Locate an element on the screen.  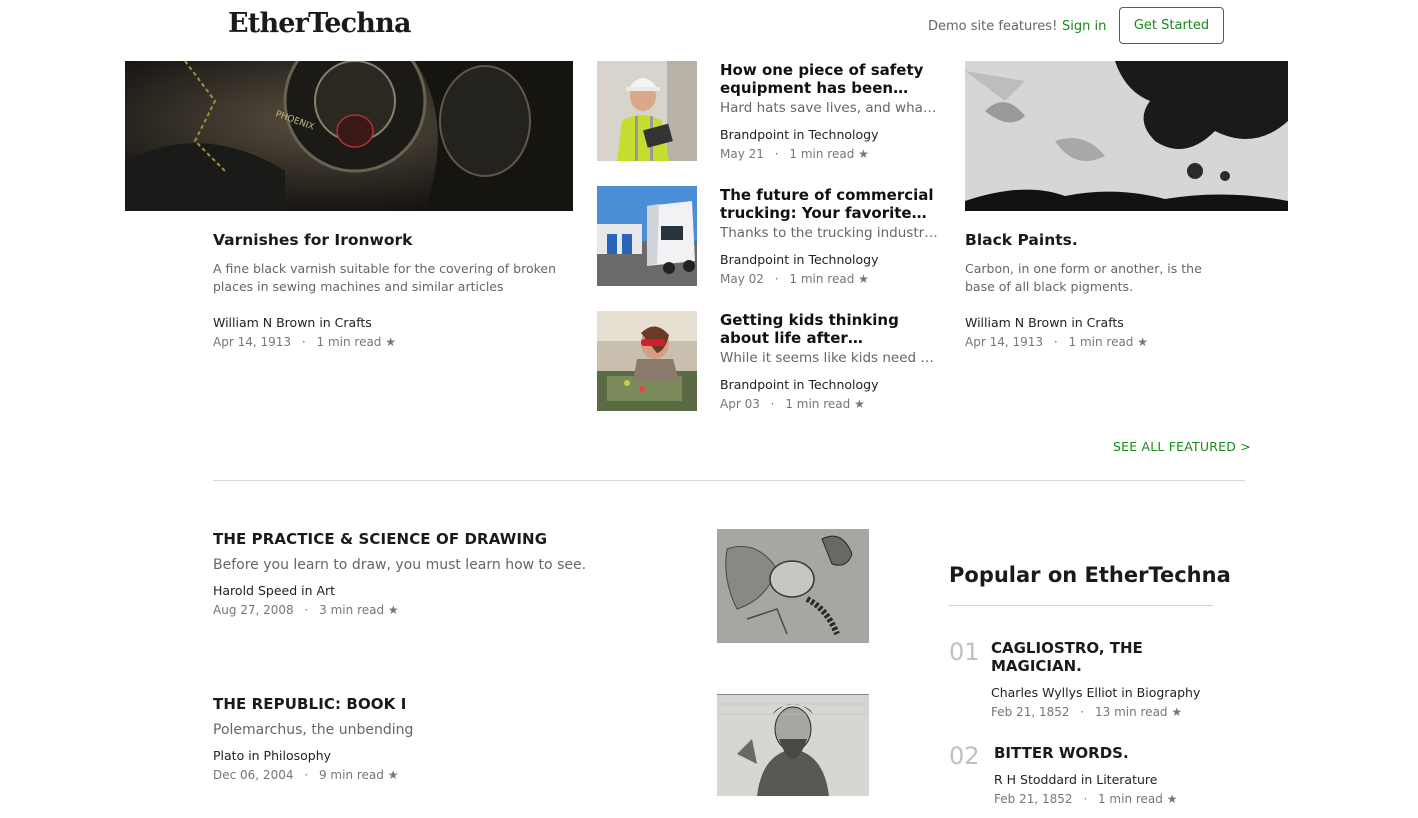
popular-author: Charles Wyllys Elliot in Biography is located at coordinates (1095, 692).